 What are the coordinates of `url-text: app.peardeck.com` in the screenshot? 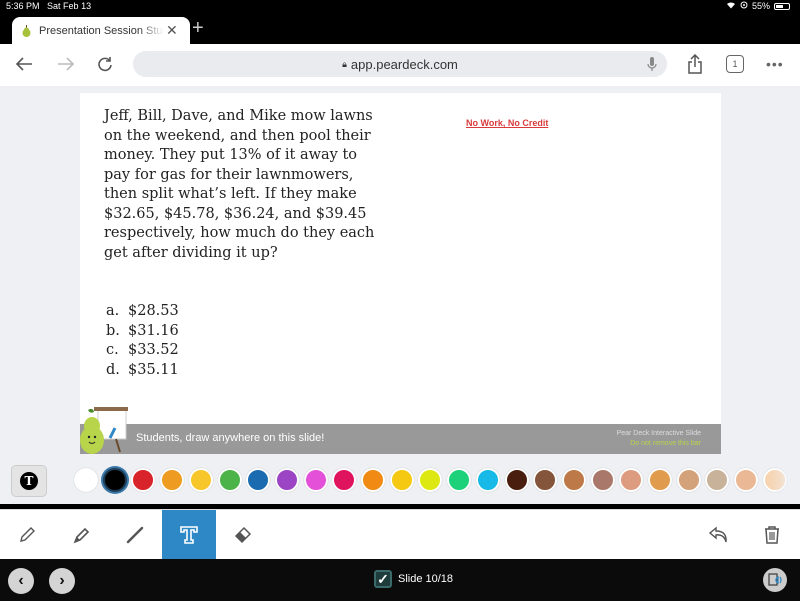 It's located at (404, 64).